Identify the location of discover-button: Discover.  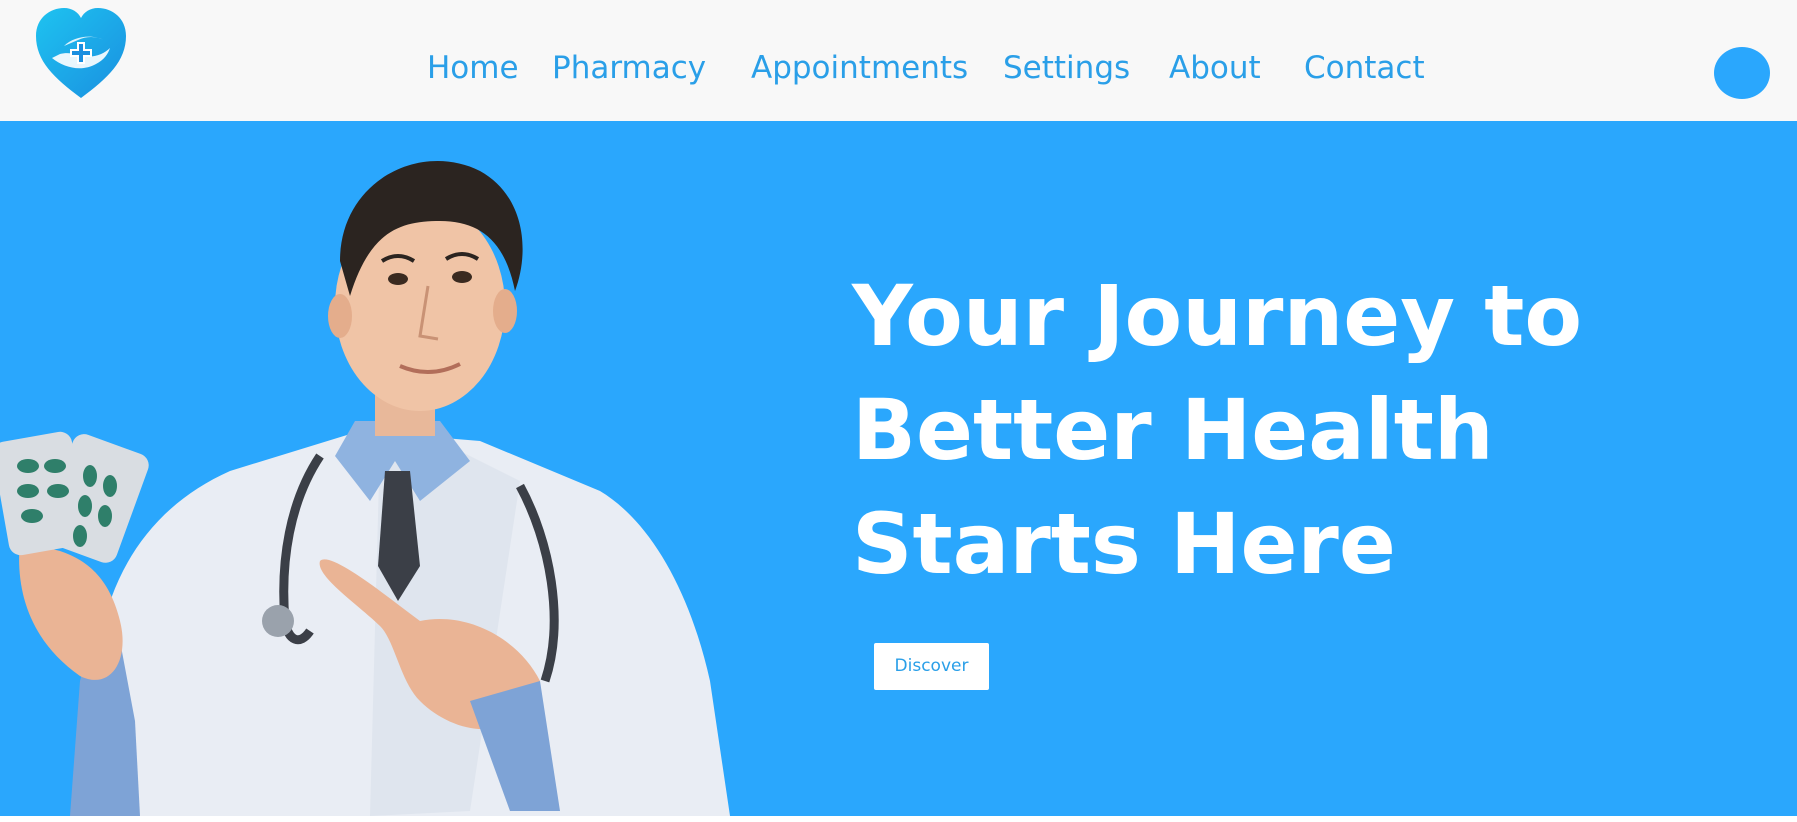
(931, 666).